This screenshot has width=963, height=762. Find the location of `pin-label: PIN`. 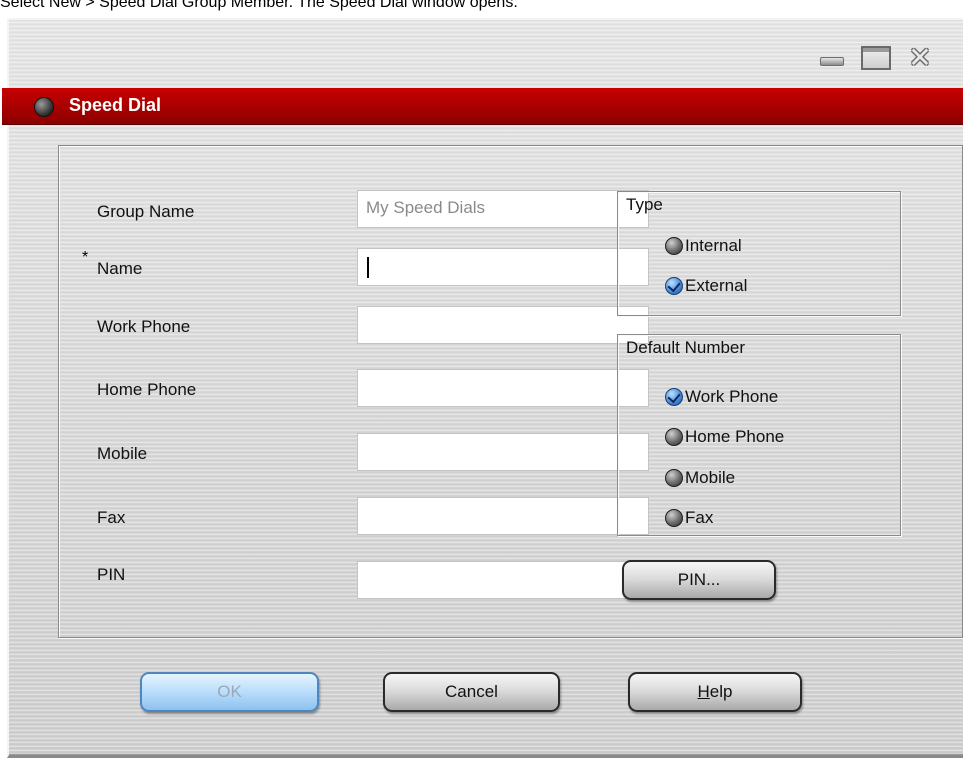

pin-label: PIN is located at coordinates (111, 574).